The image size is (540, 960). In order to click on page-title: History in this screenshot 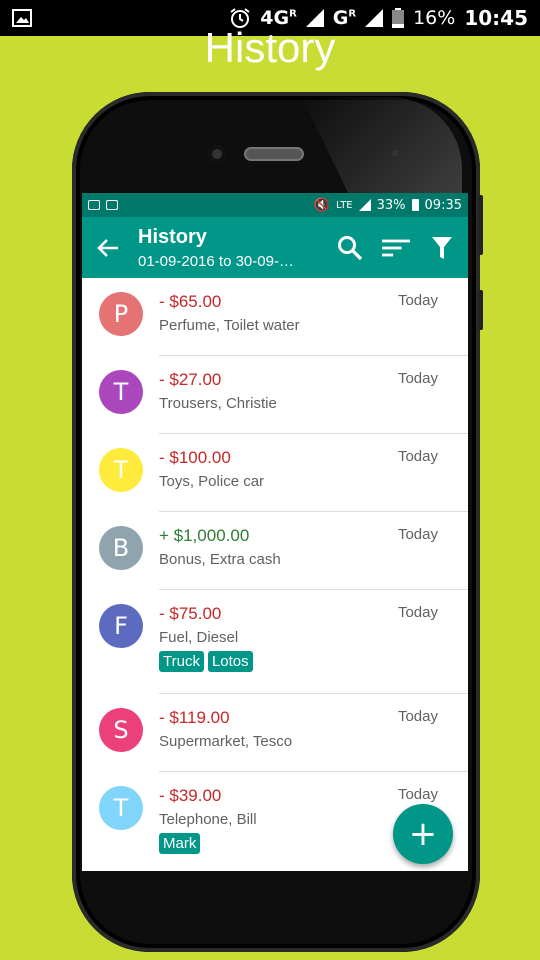, I will do `click(172, 236)`.